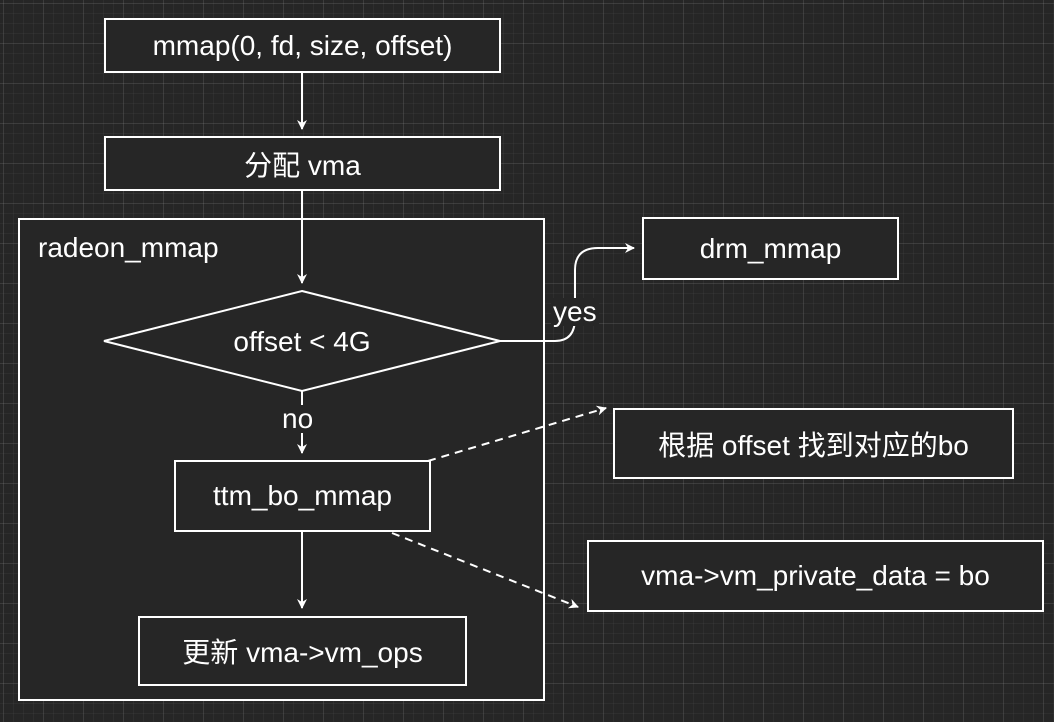 Image resolution: width=1054 pixels, height=722 pixels. What do you see at coordinates (575, 311) in the screenshot?
I see `yes-label: yes` at bounding box center [575, 311].